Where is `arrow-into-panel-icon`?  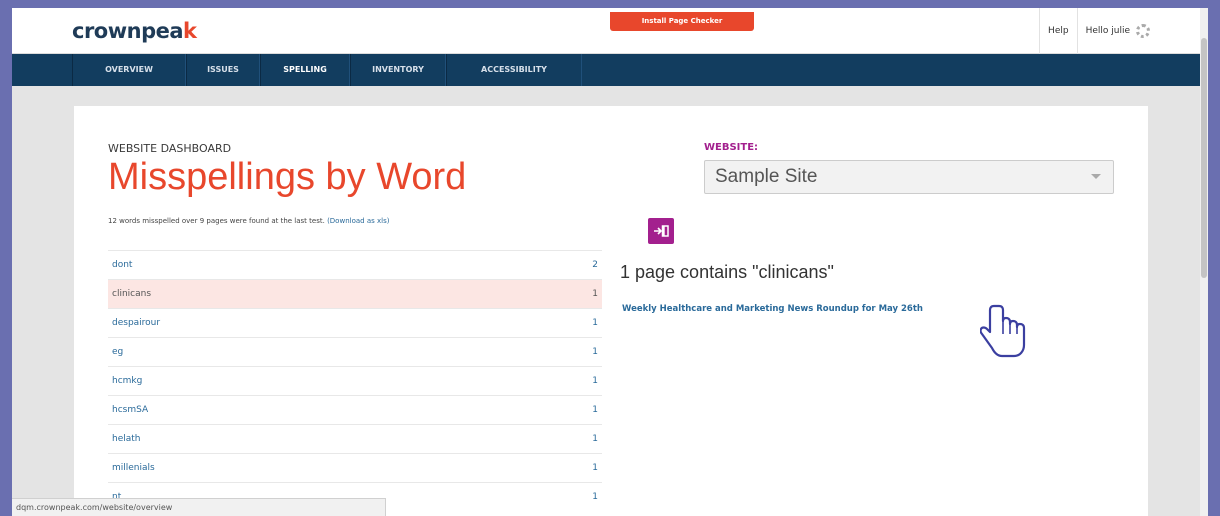 arrow-into-panel-icon is located at coordinates (661, 231).